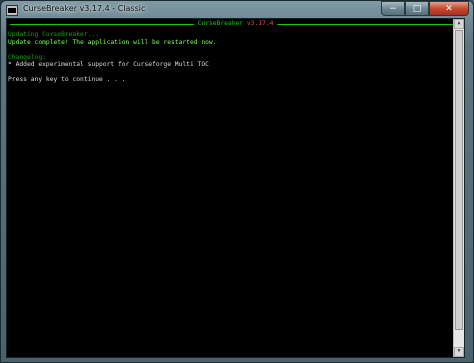  What do you see at coordinates (449, 8) in the screenshot?
I see `close-button: ✕` at bounding box center [449, 8].